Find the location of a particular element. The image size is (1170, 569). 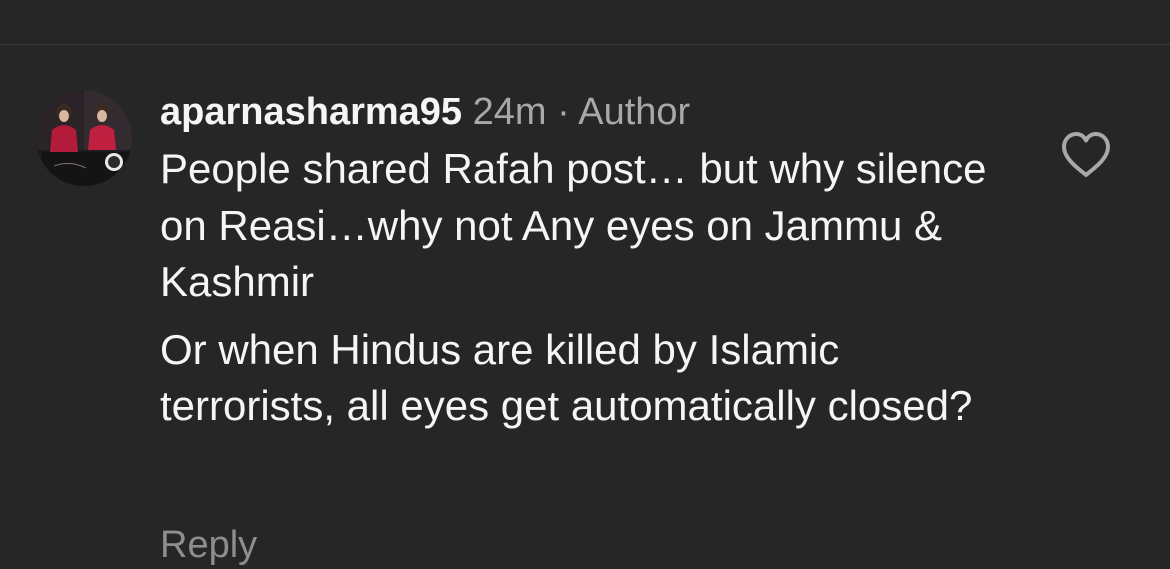

username-link: aparnasharma95 is located at coordinates (311, 112).